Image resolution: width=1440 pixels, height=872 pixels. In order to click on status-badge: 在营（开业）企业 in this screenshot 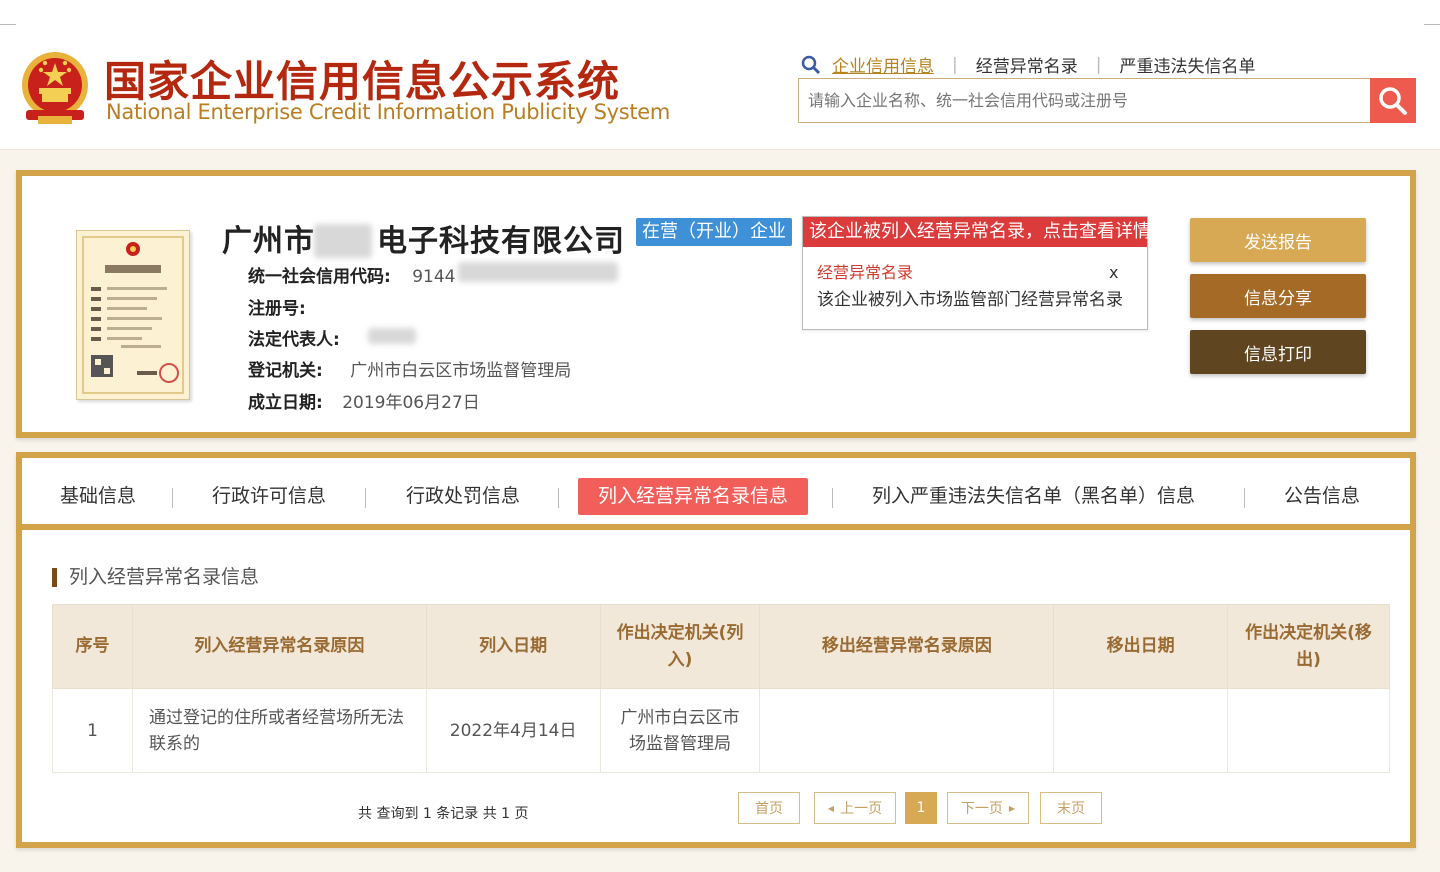, I will do `click(714, 232)`.